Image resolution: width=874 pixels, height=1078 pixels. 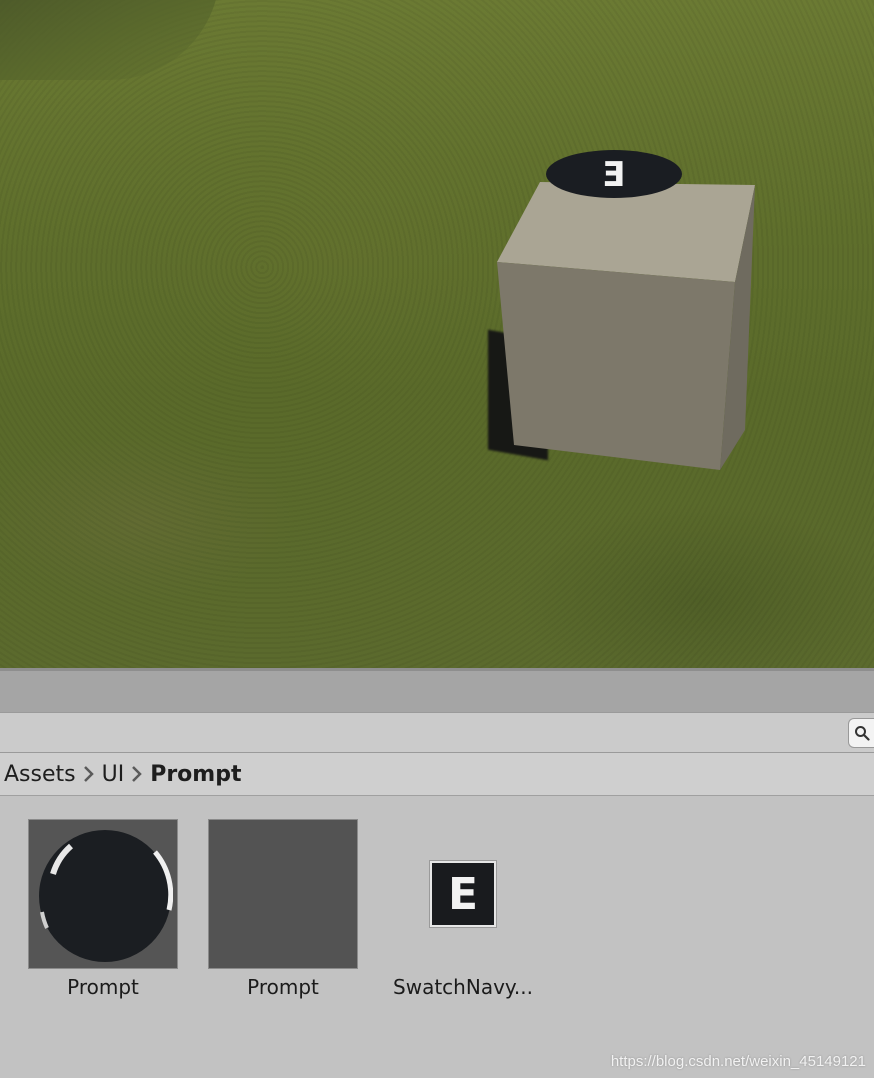 What do you see at coordinates (195, 774) in the screenshot?
I see `breadcrumb-prompt: Prompt` at bounding box center [195, 774].